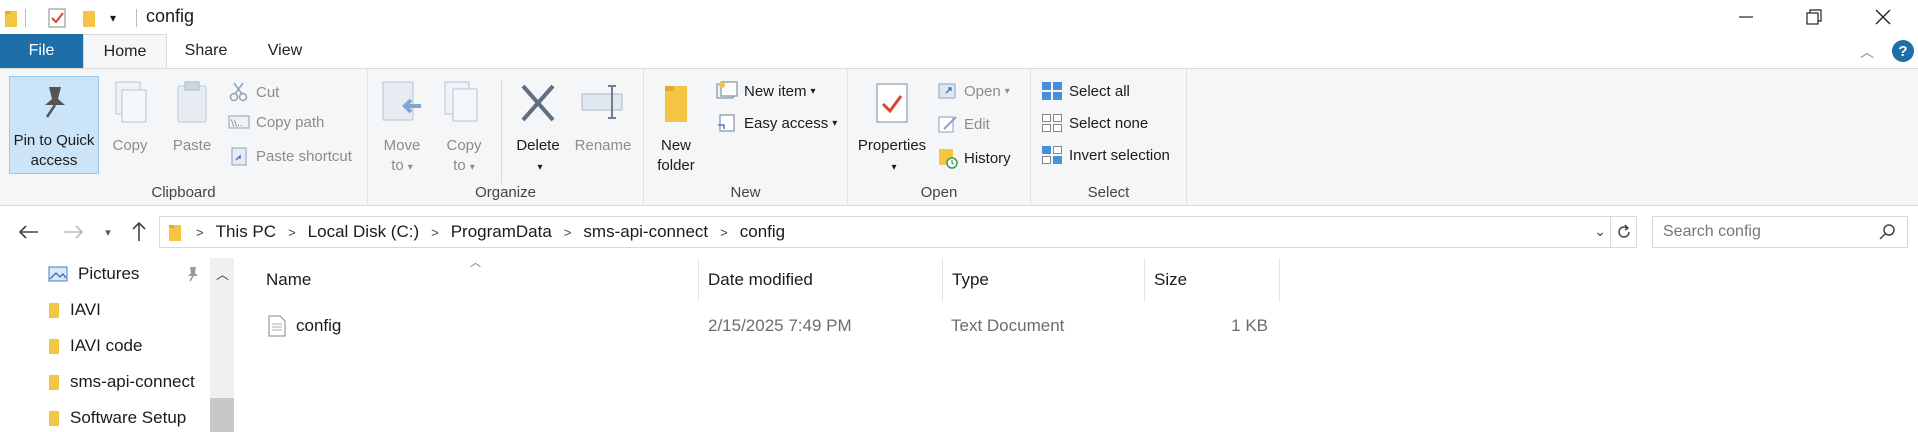 Image resolution: width=1918 pixels, height=432 pixels. Describe the element at coordinates (290, 156) in the screenshot. I see `paste-shortcut-button: Paste shortcut` at that location.